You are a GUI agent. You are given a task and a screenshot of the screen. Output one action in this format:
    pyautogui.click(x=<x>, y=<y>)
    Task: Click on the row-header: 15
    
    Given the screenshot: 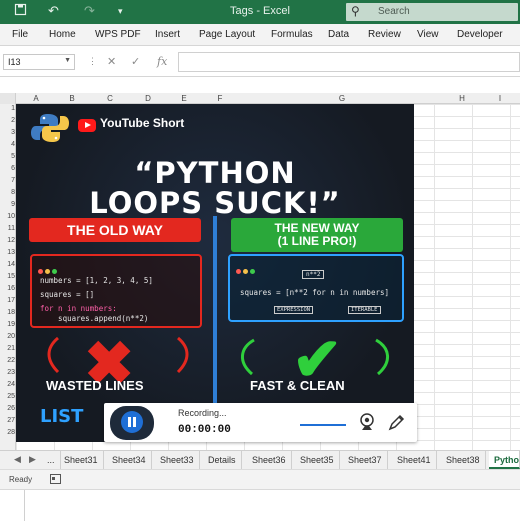 What is the action you would take?
    pyautogui.click(x=7, y=276)
    